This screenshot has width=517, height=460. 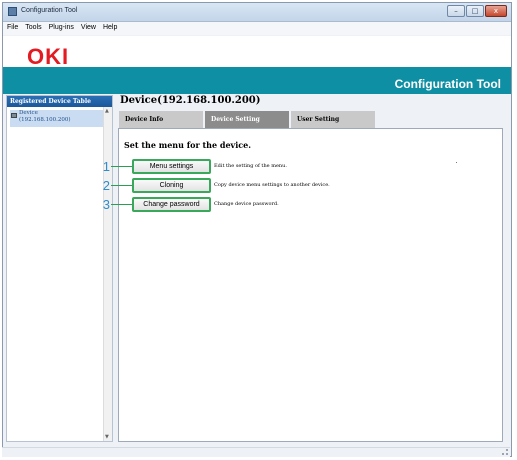 What do you see at coordinates (12, 11) in the screenshot?
I see `app-icon` at bounding box center [12, 11].